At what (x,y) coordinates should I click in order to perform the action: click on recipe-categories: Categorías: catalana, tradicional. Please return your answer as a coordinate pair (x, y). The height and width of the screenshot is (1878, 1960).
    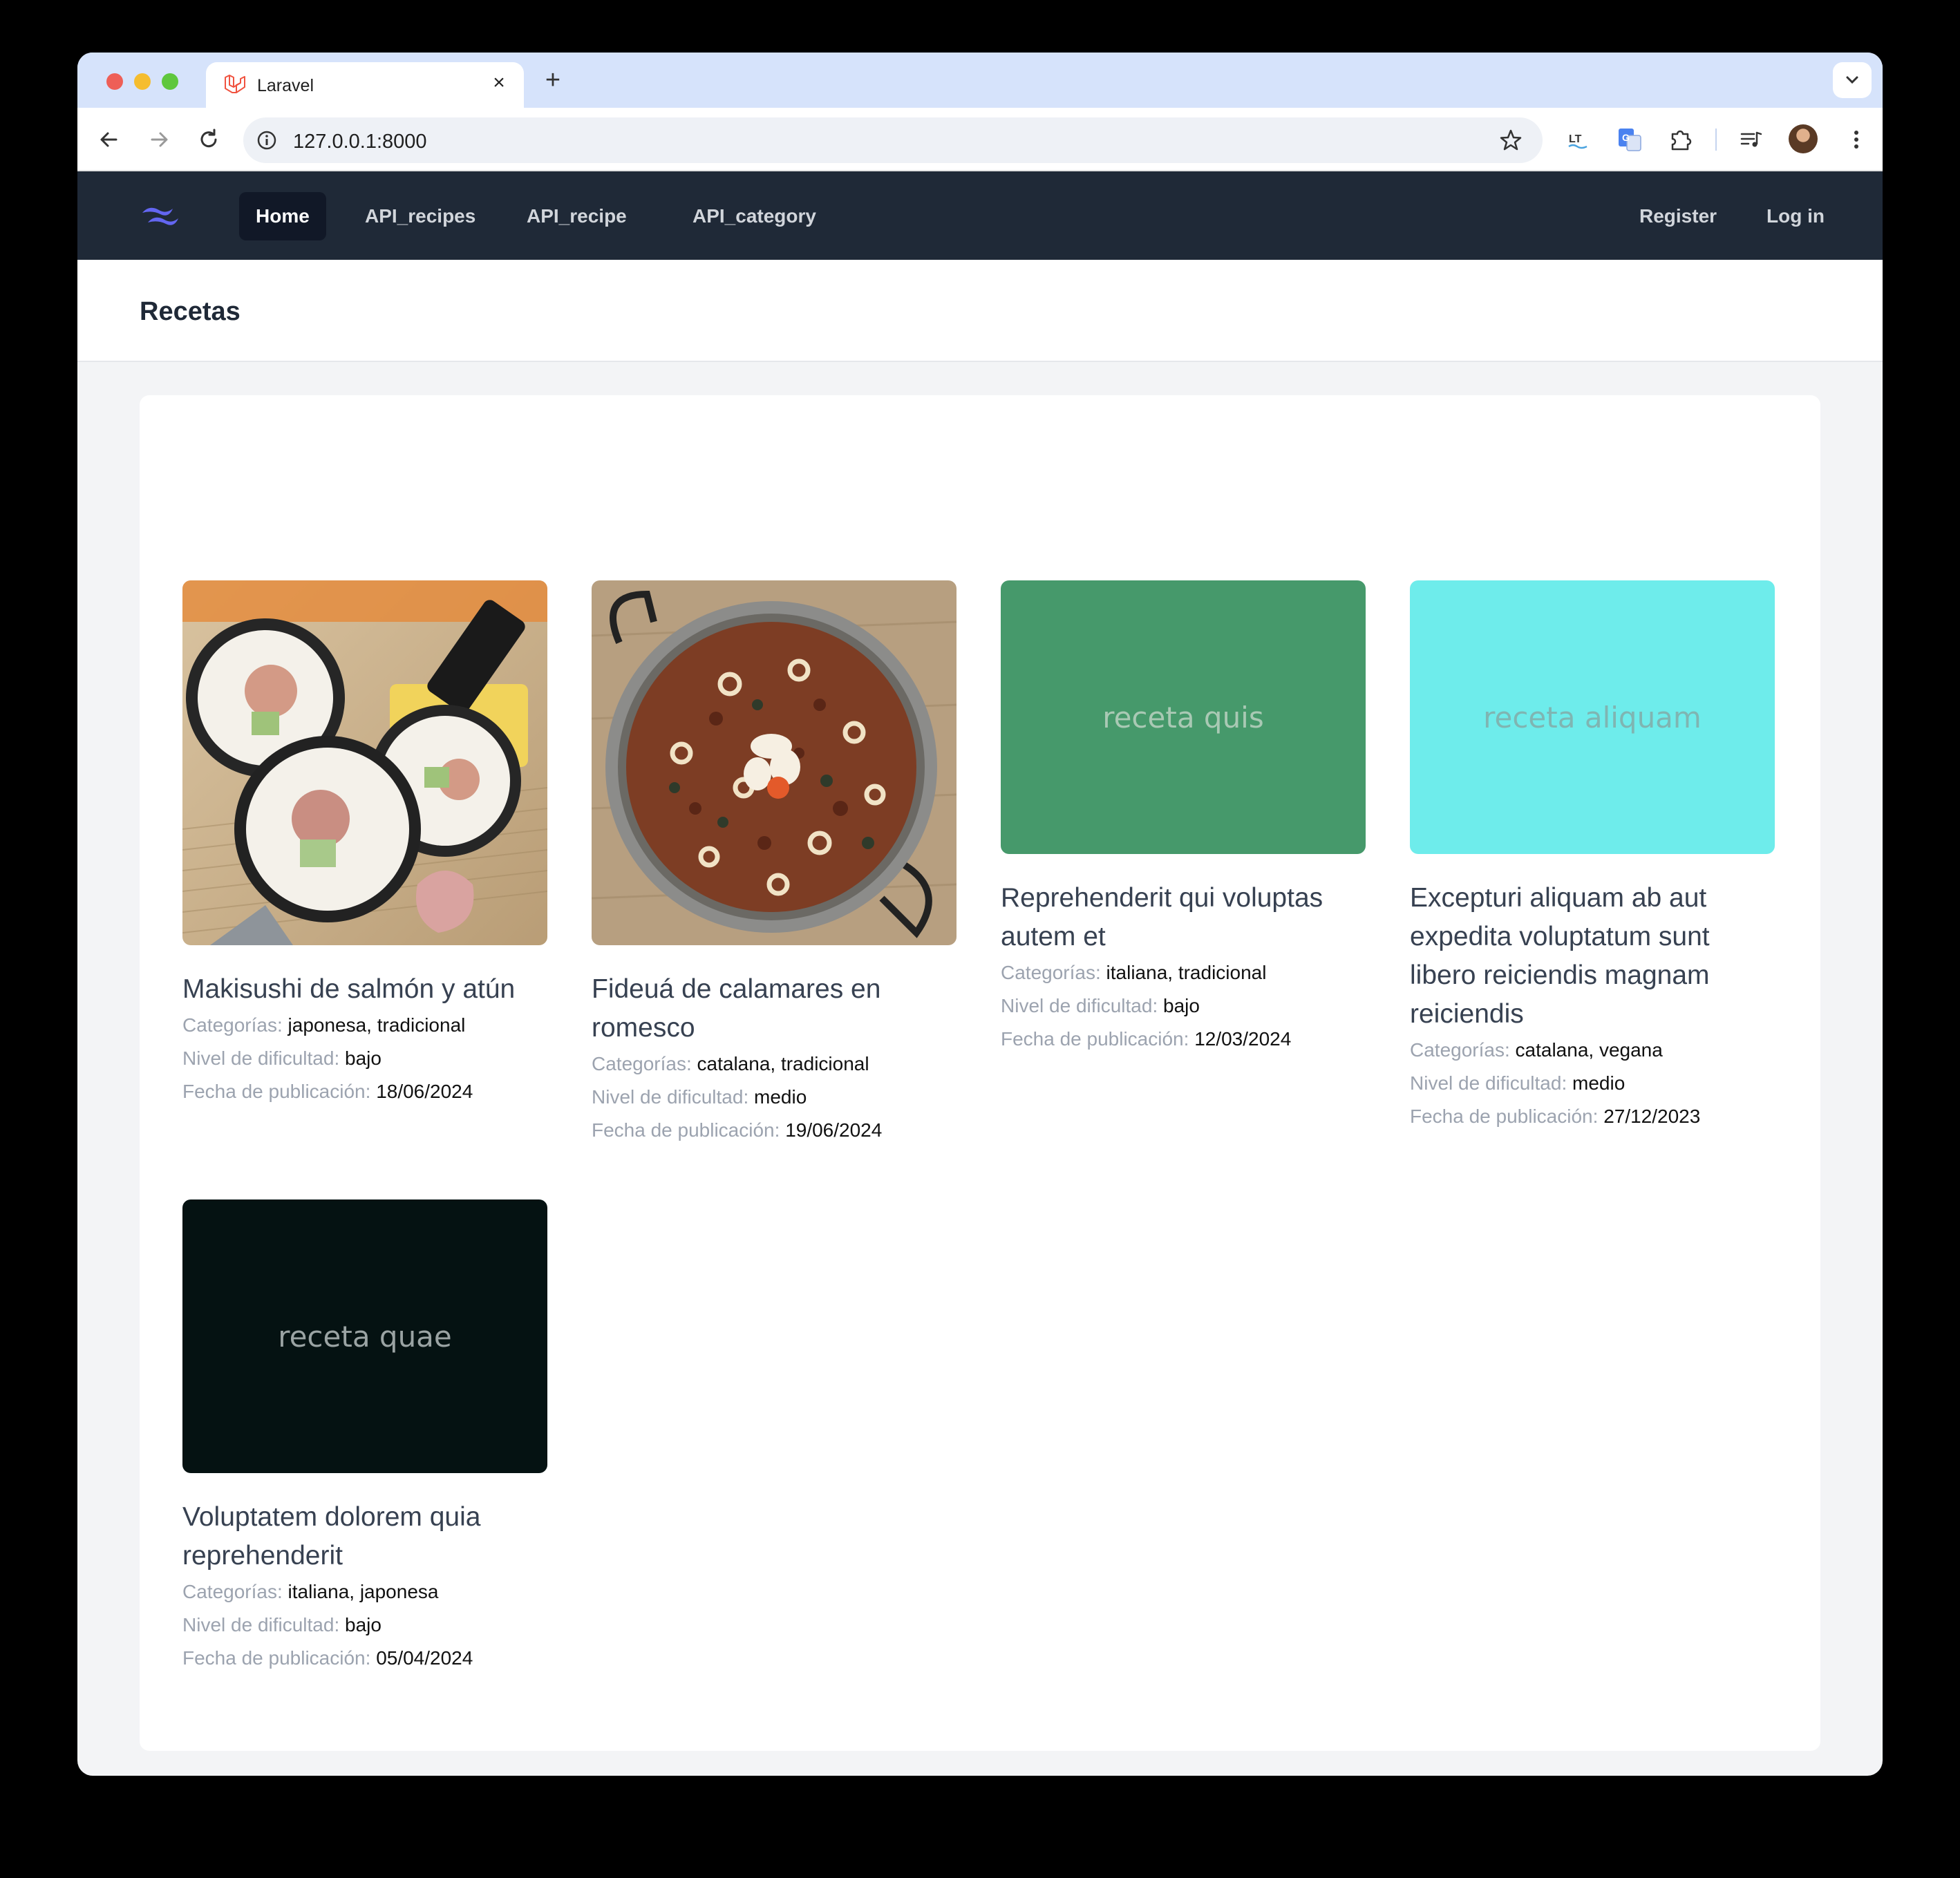
    Looking at the image, I should click on (774, 1064).